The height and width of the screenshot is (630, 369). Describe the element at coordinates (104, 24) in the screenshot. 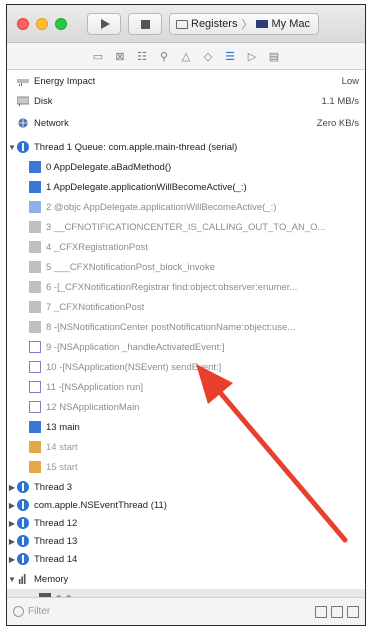

I see `run-button` at that location.